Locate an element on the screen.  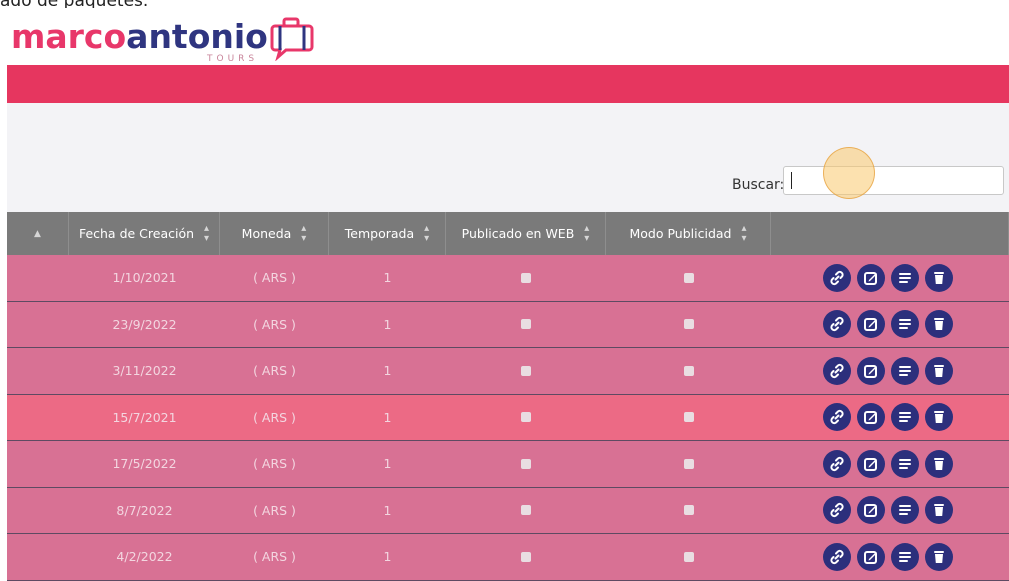
table-row: 4/2/2022 ( ARS ) 1 is located at coordinates (508, 557).